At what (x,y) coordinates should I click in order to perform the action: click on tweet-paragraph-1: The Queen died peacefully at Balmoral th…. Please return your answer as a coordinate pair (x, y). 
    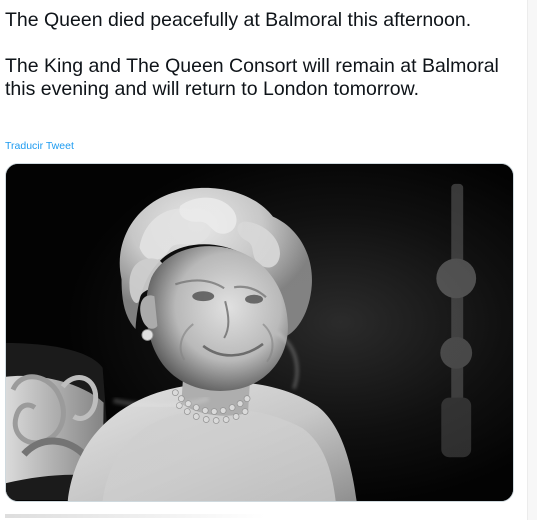
    Looking at the image, I should click on (238, 20).